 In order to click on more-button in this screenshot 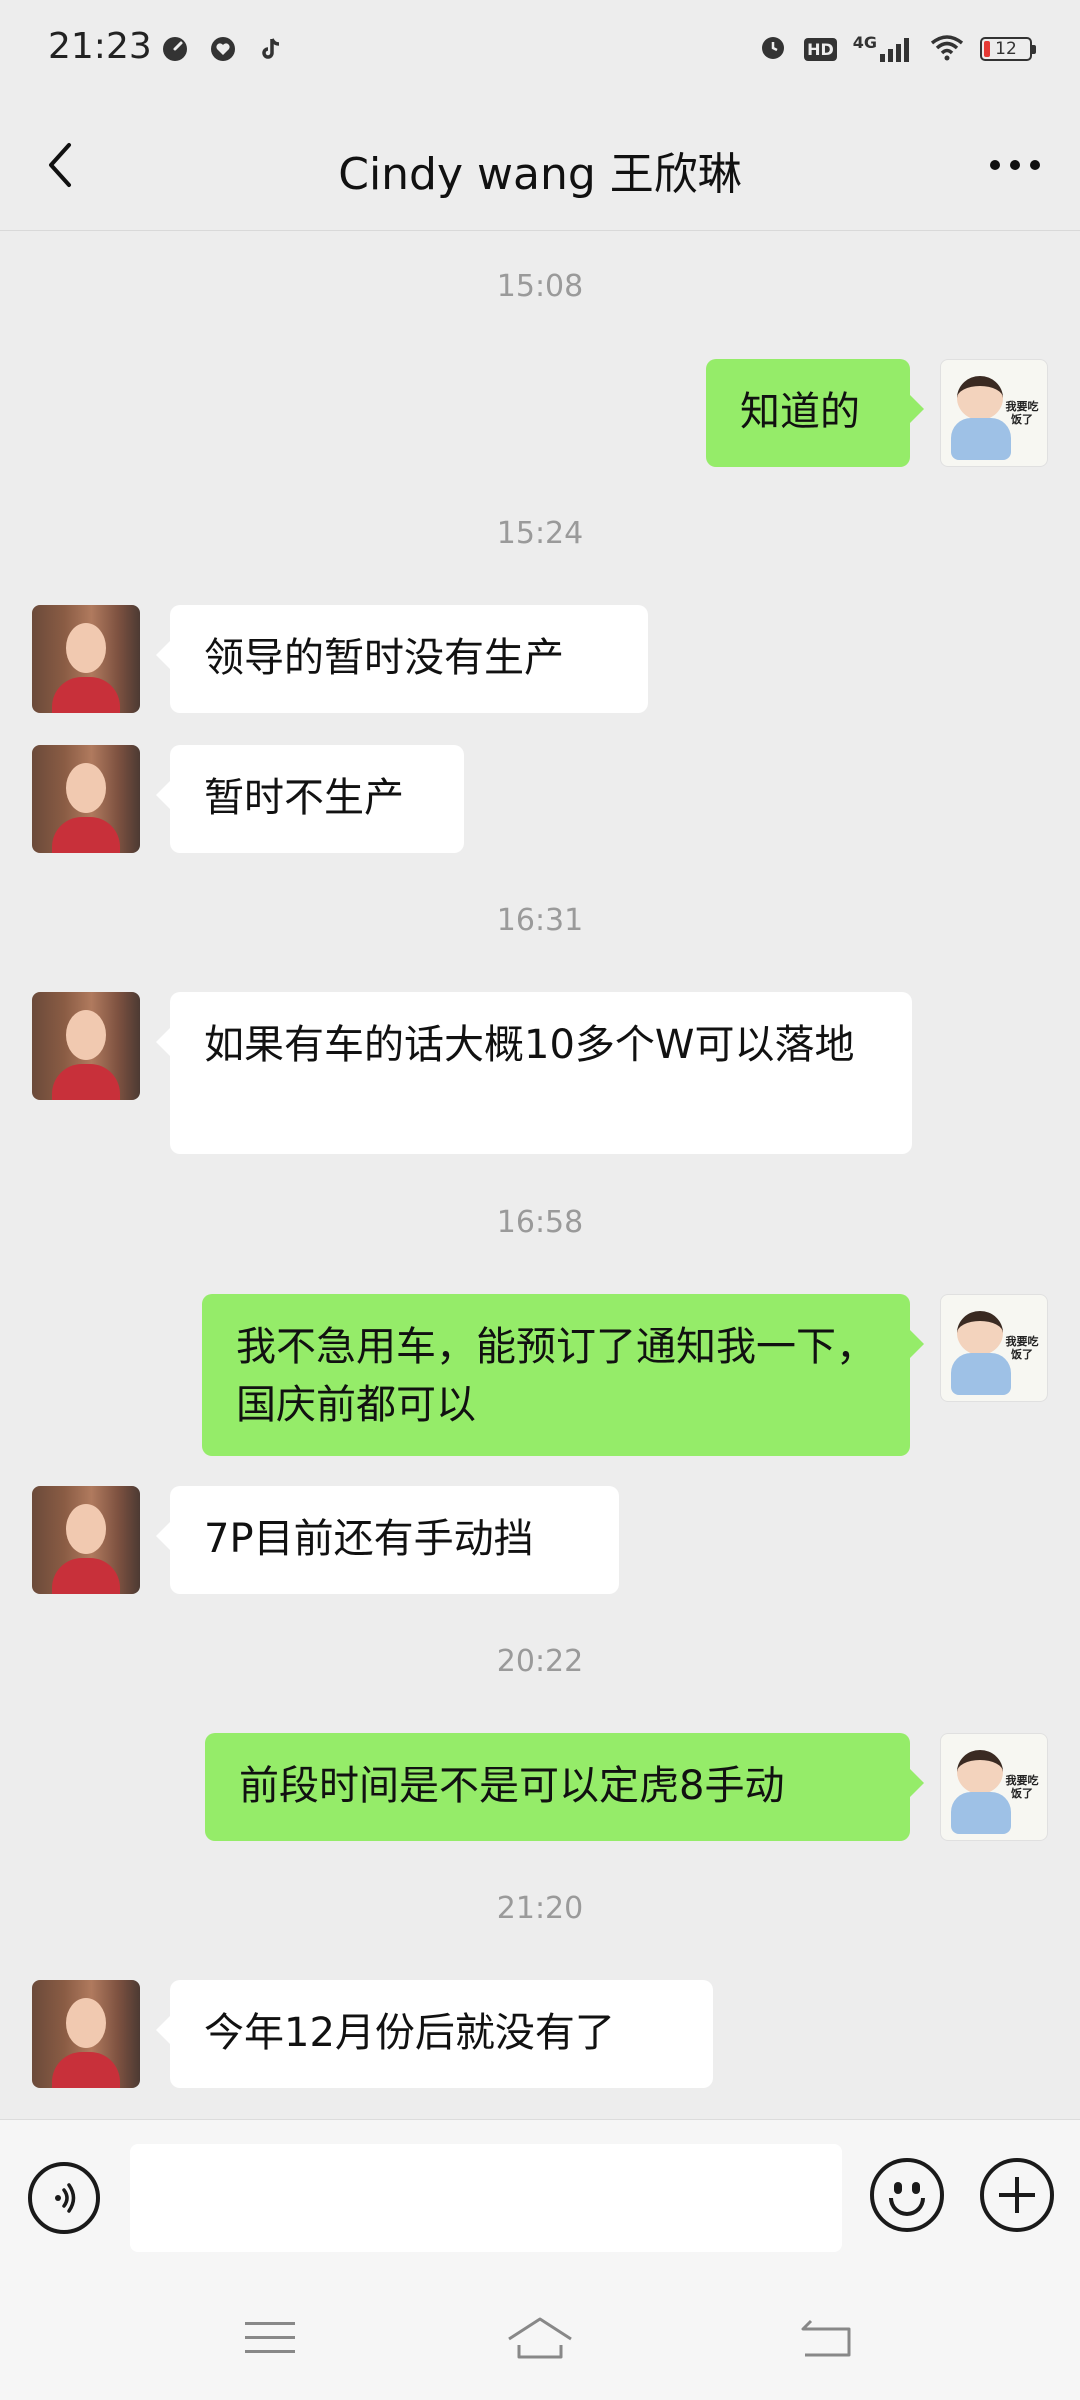, I will do `click(1015, 165)`.